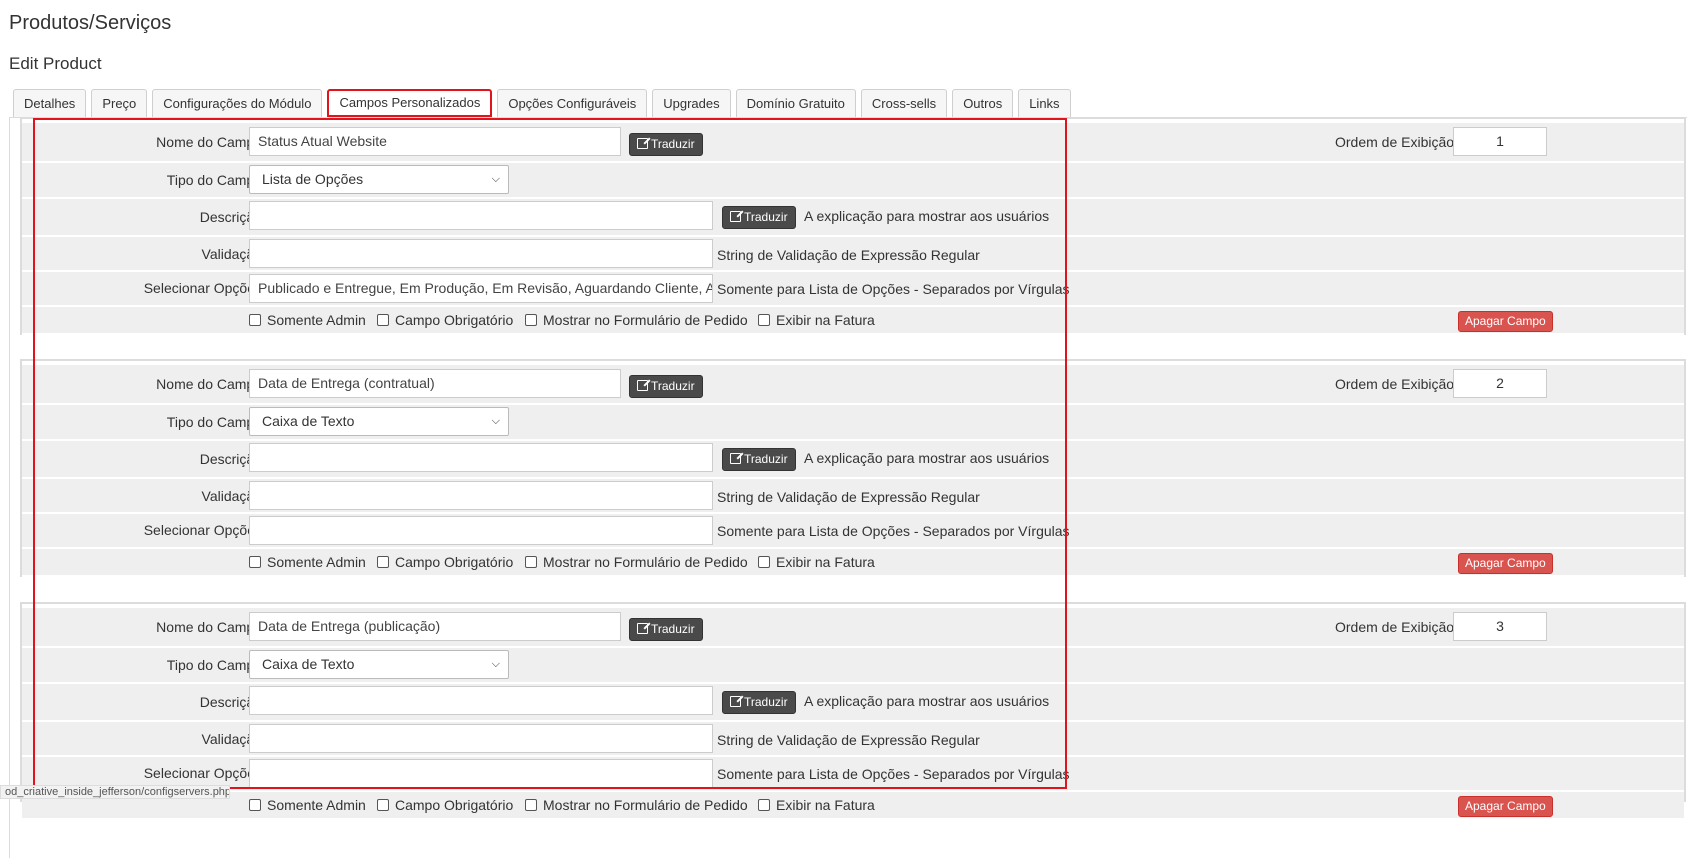 This screenshot has width=1691, height=858. What do you see at coordinates (410, 103) in the screenshot?
I see `tab-campos-personalizados: Campos Personalizados` at bounding box center [410, 103].